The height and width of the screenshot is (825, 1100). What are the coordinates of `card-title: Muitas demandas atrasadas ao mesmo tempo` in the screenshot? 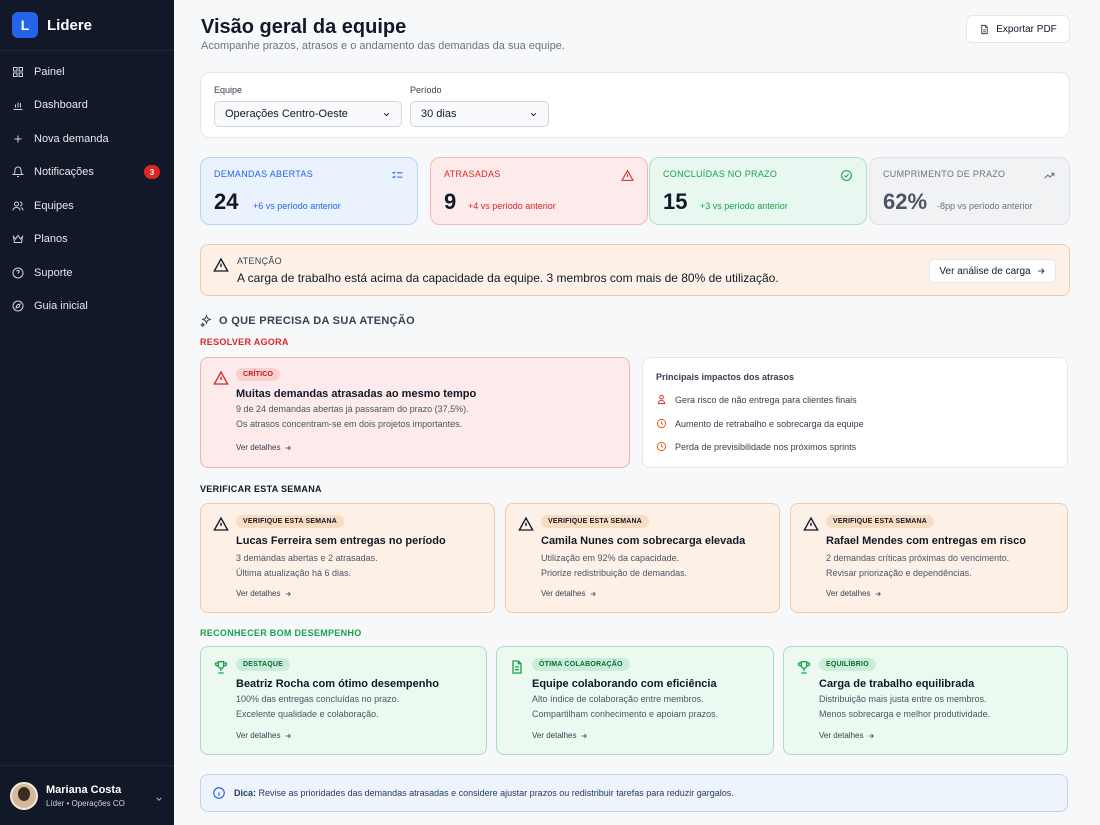 It's located at (356, 394).